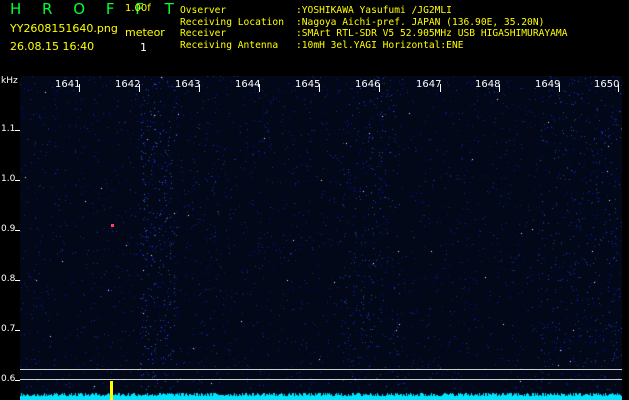  Describe the element at coordinates (8, 279) in the screenshot. I see `y-tick-label: 0.8` at that location.